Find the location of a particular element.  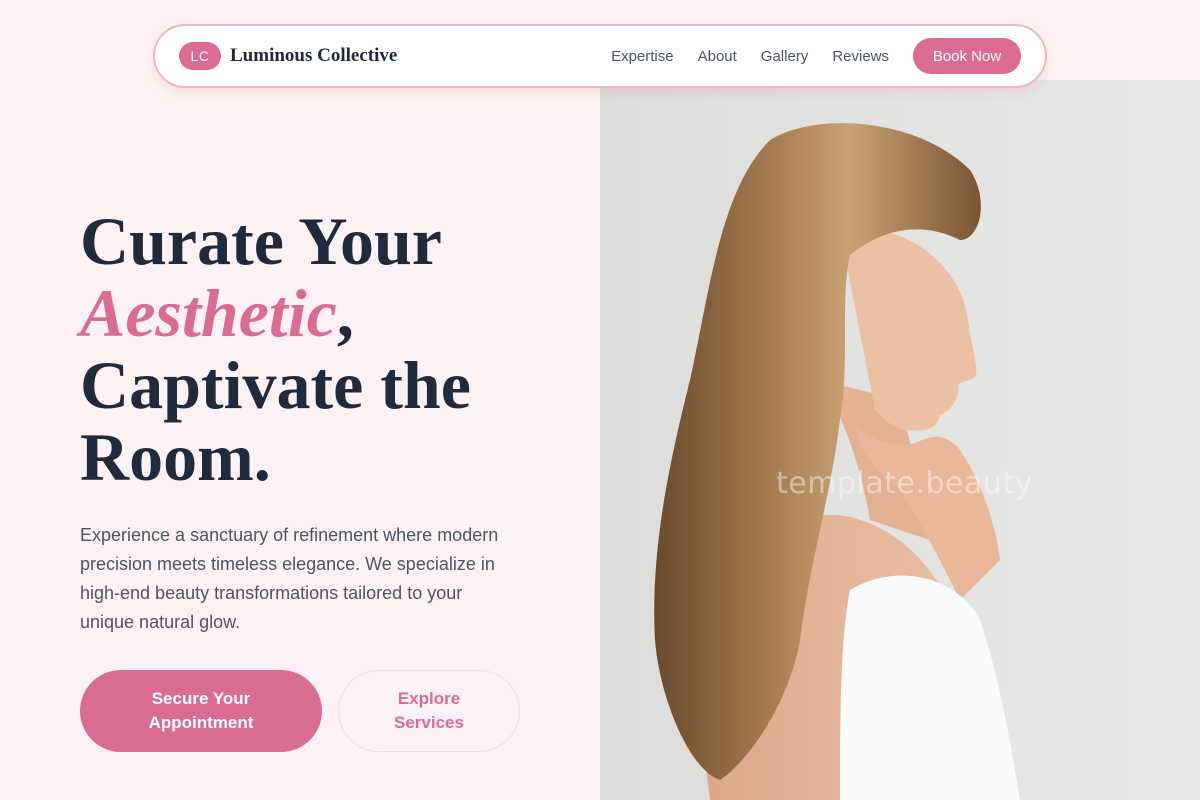

nav-link-expertise: Expertise is located at coordinates (642, 56).